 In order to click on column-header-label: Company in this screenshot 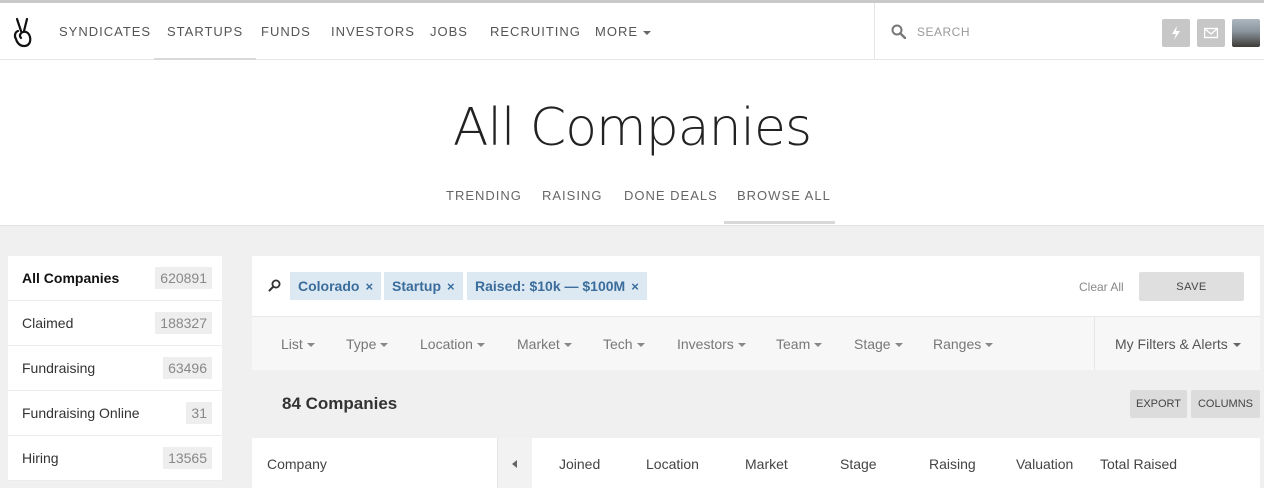, I will do `click(297, 464)`.